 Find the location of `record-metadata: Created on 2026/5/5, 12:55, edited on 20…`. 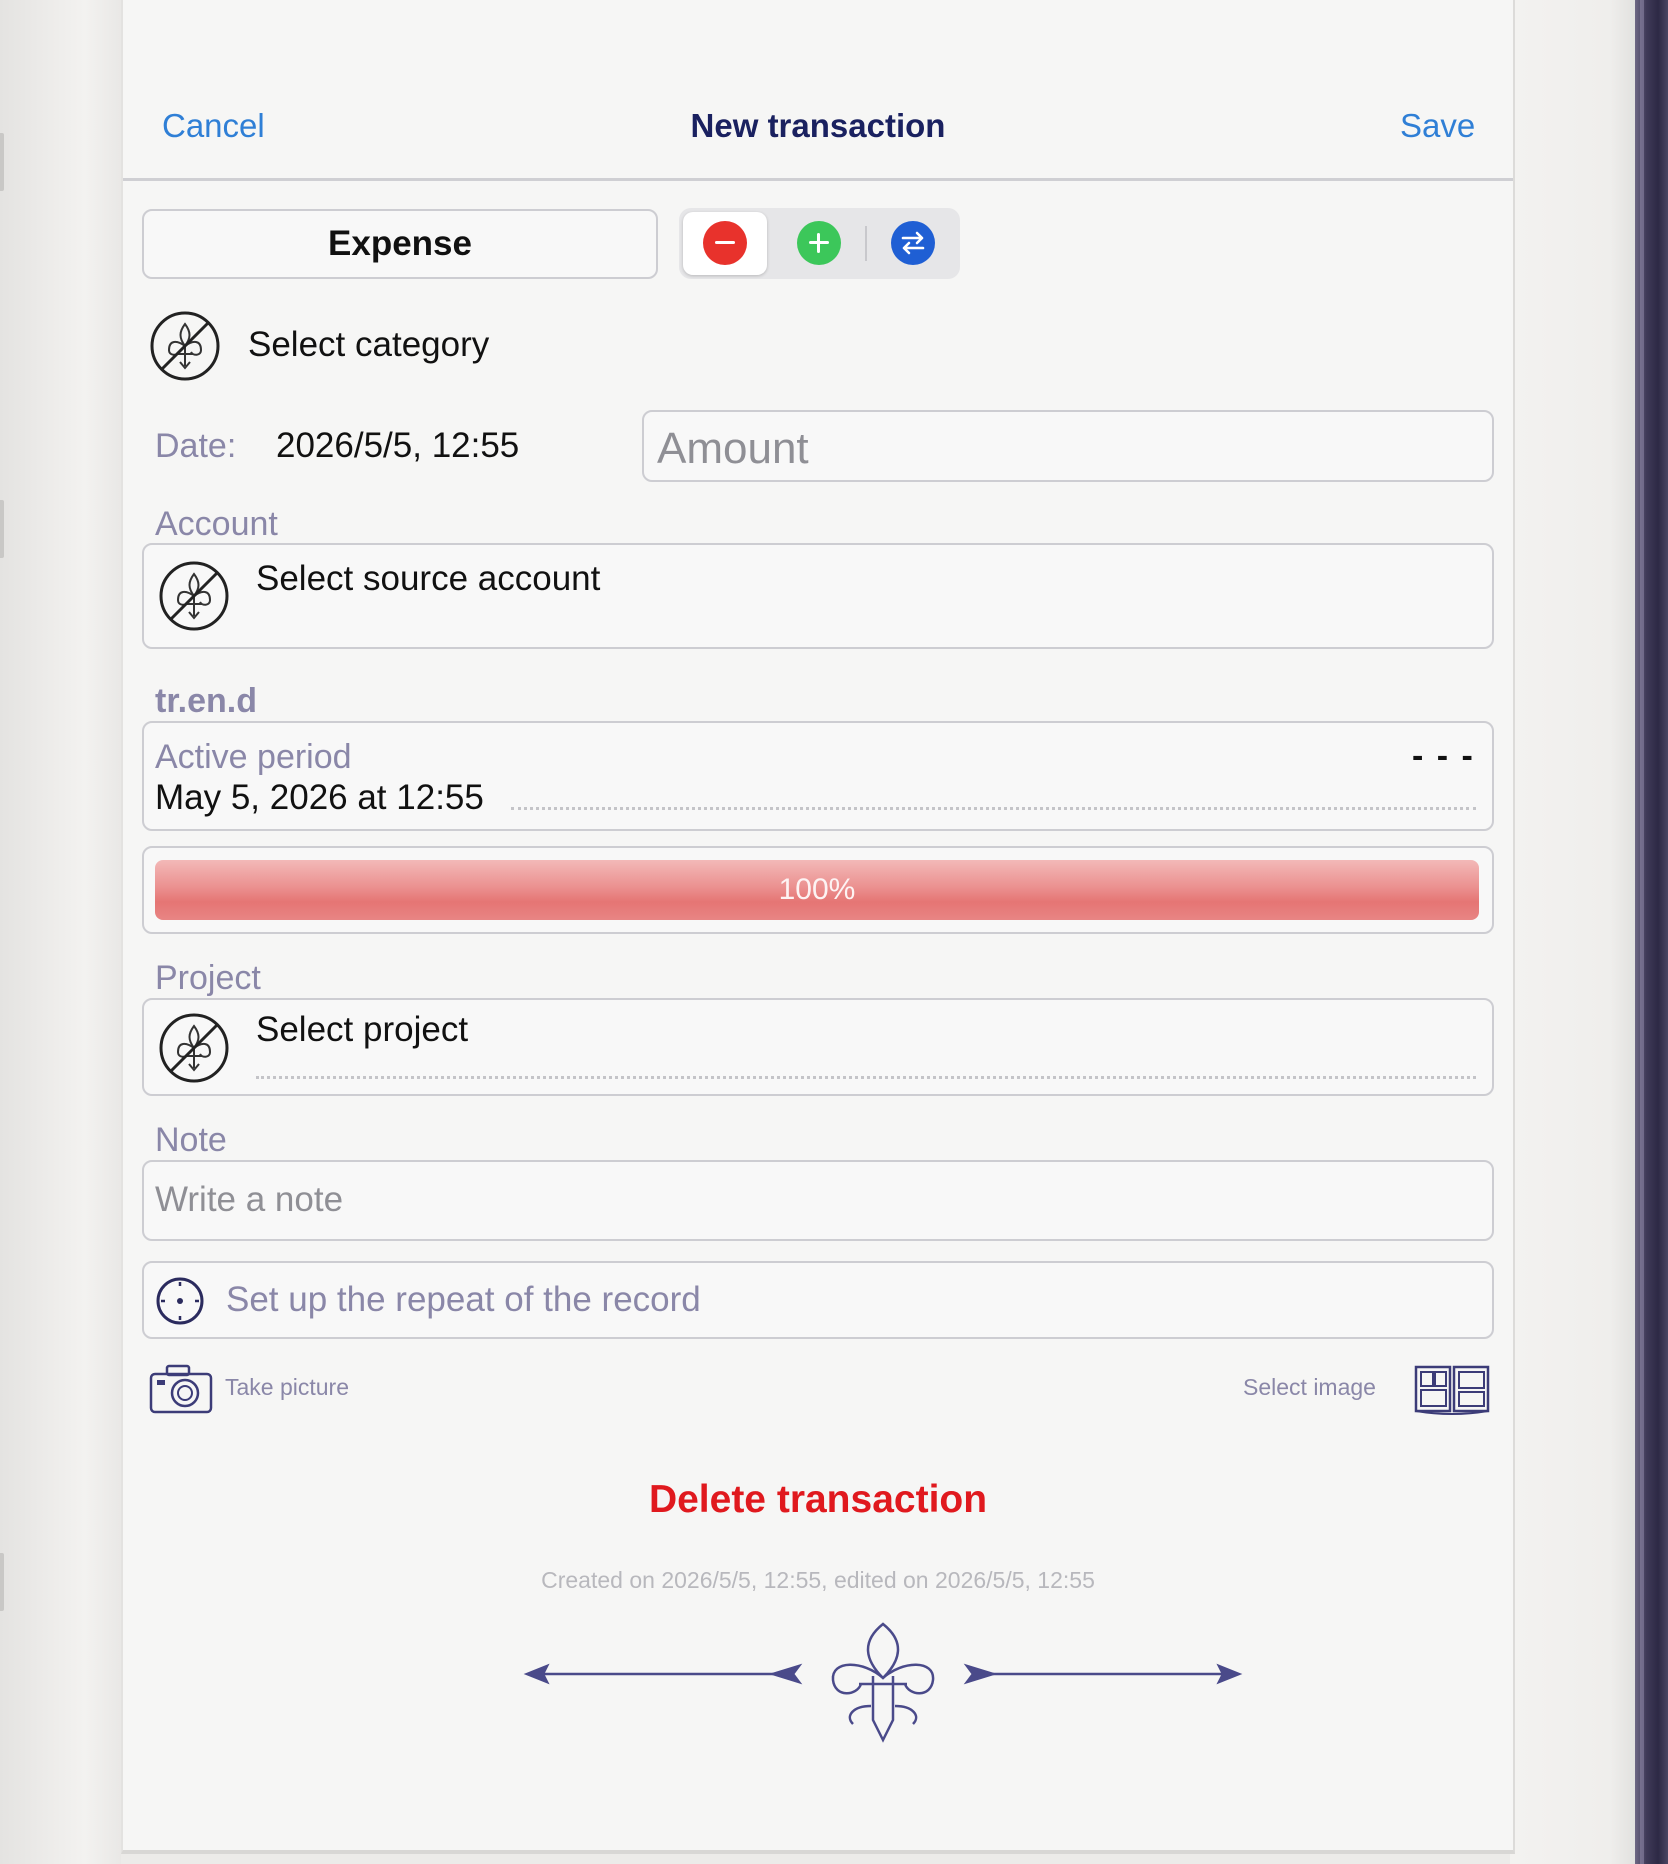

record-metadata: Created on 2026/5/5, 12:55, edited on 20… is located at coordinates (818, 1580).